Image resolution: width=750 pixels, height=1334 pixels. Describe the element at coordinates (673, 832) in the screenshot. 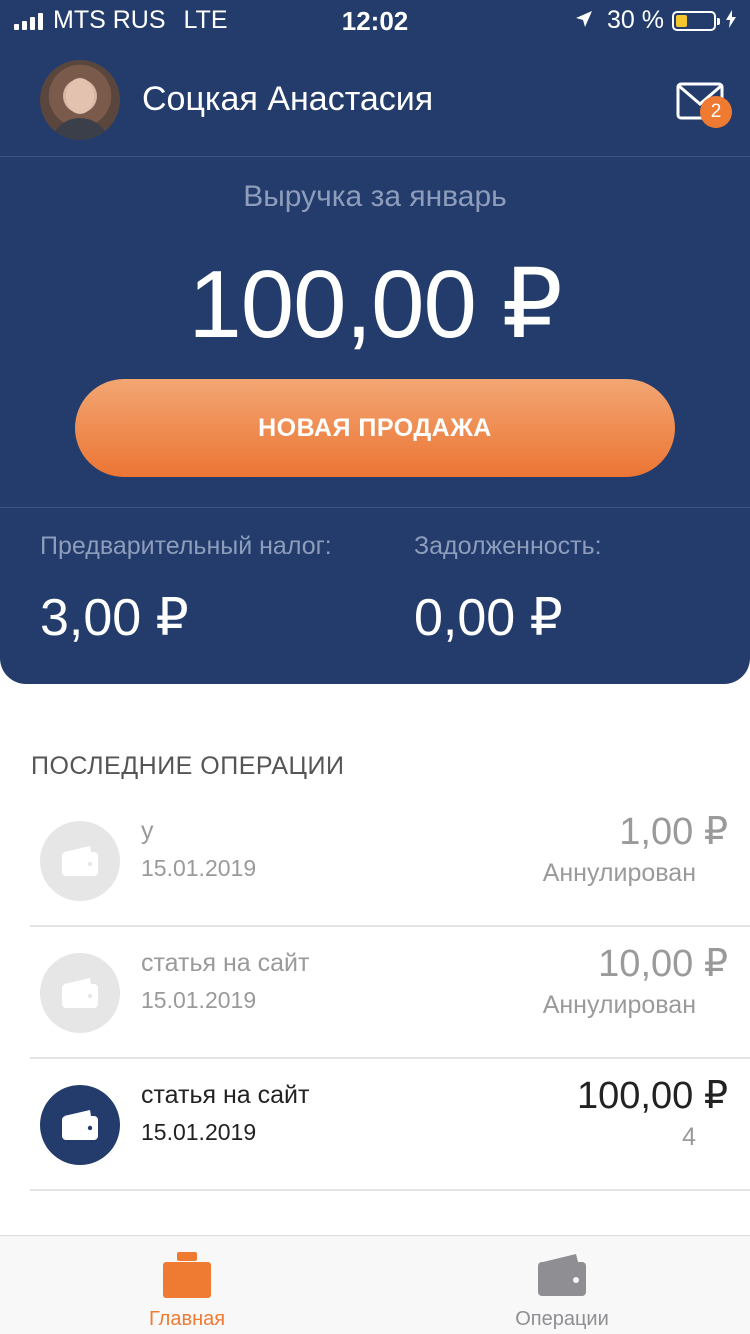

I see `operation-amount: 1,00 ₽` at that location.